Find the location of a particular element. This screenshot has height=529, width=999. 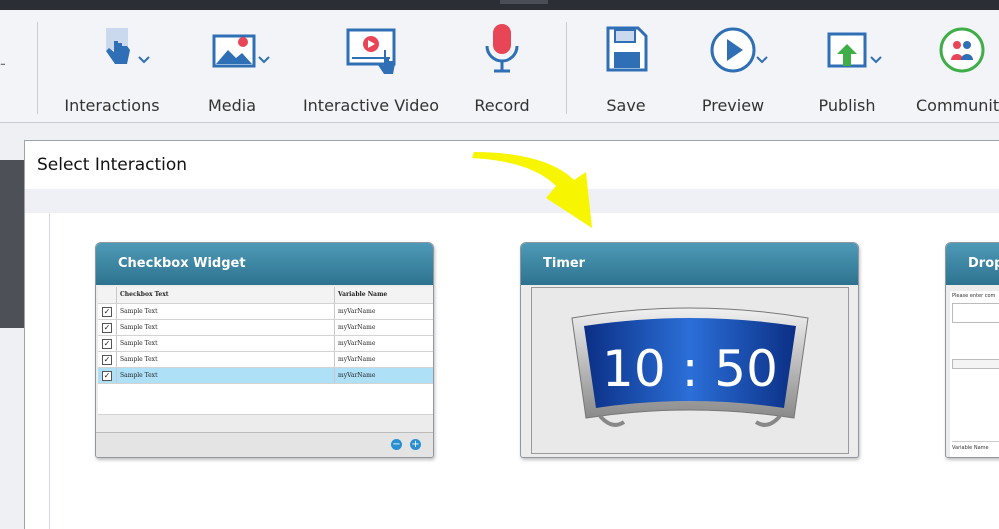

drop-down-card: Drop Please enter com Variable Name is located at coordinates (972, 350).